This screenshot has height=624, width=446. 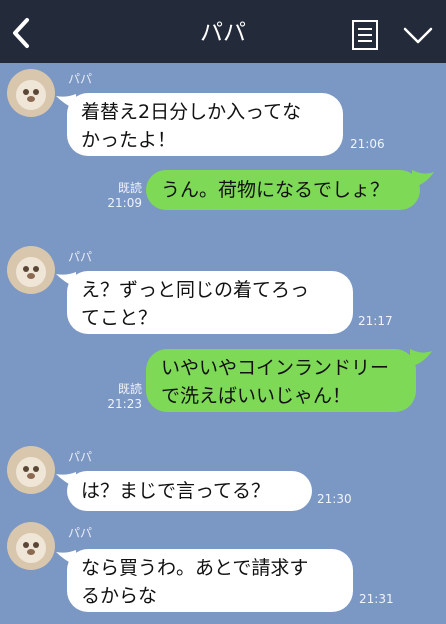 What do you see at coordinates (210, 302) in the screenshot?
I see `message-bubble: え？ずっと同じの着てろっ てこと？` at bounding box center [210, 302].